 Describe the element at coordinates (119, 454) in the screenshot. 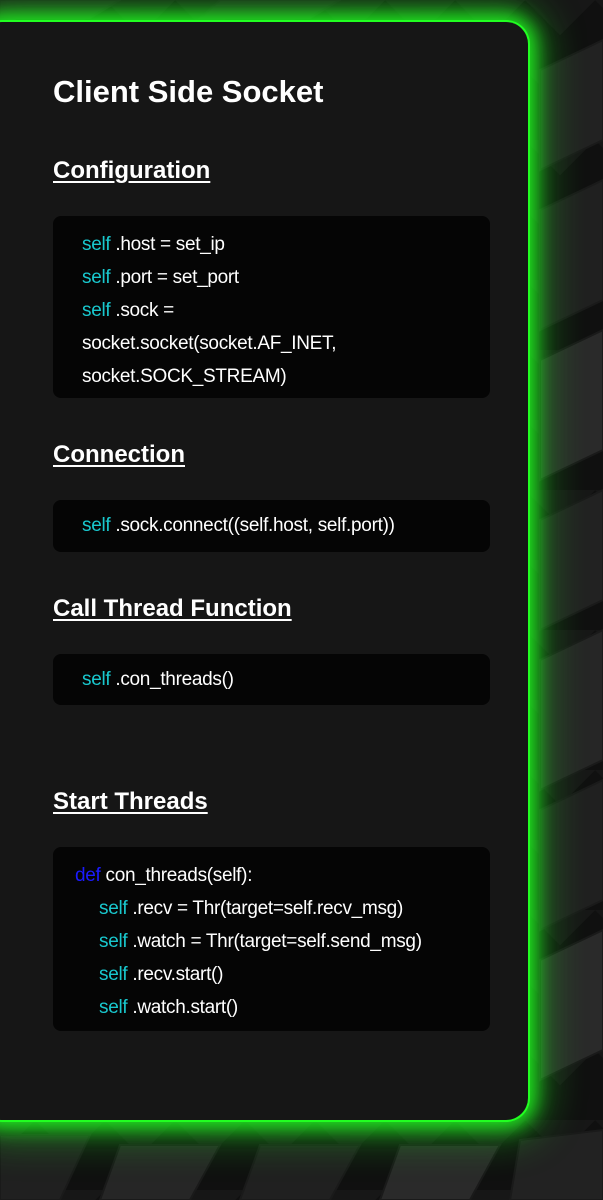

I see `section-heading-connection: Connection` at that location.